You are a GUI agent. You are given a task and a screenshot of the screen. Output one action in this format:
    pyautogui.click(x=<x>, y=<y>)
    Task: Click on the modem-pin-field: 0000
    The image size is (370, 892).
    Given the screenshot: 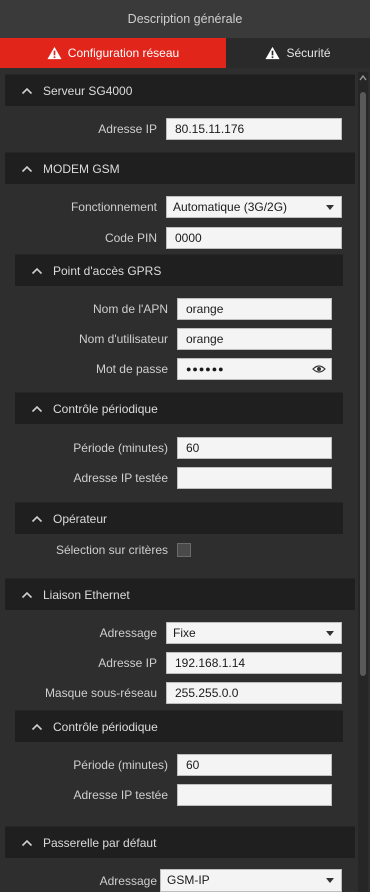 What is the action you would take?
    pyautogui.click(x=254, y=238)
    